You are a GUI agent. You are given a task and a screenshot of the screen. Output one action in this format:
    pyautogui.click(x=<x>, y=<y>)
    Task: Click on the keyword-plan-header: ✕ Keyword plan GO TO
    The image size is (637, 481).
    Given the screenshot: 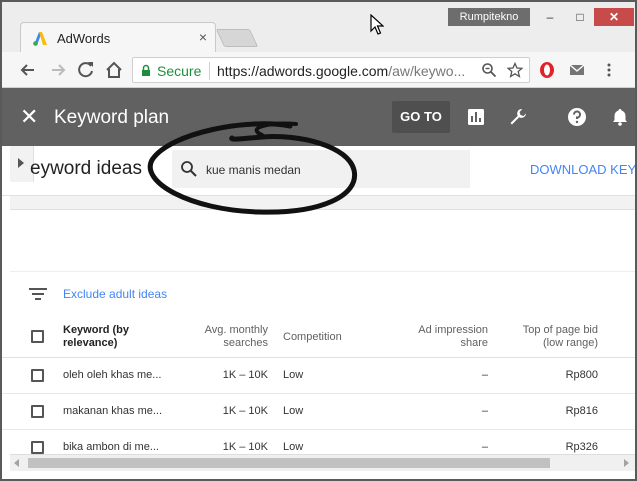 What is the action you would take?
    pyautogui.click(x=318, y=117)
    